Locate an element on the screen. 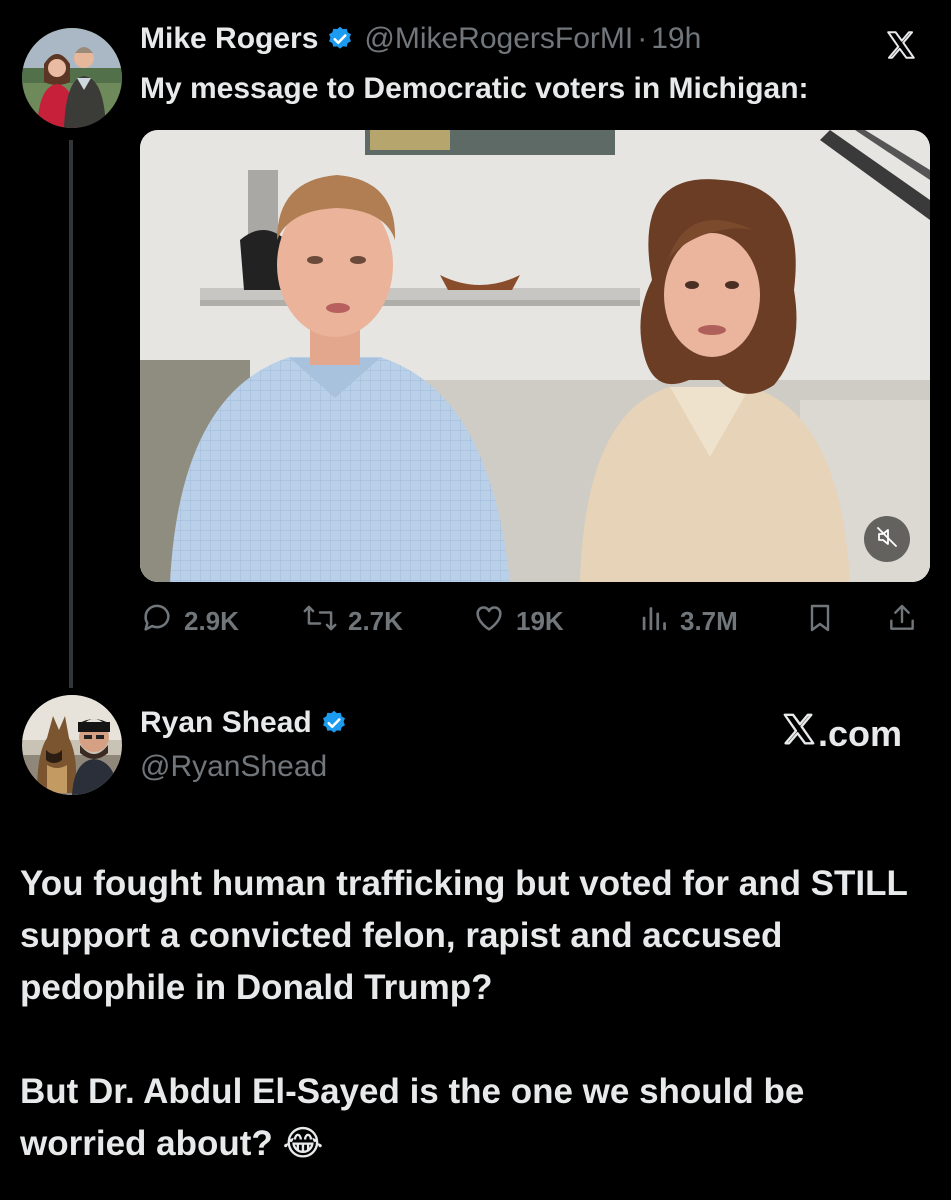 The width and height of the screenshot is (951, 1200). share-button is located at coordinates (902, 621).